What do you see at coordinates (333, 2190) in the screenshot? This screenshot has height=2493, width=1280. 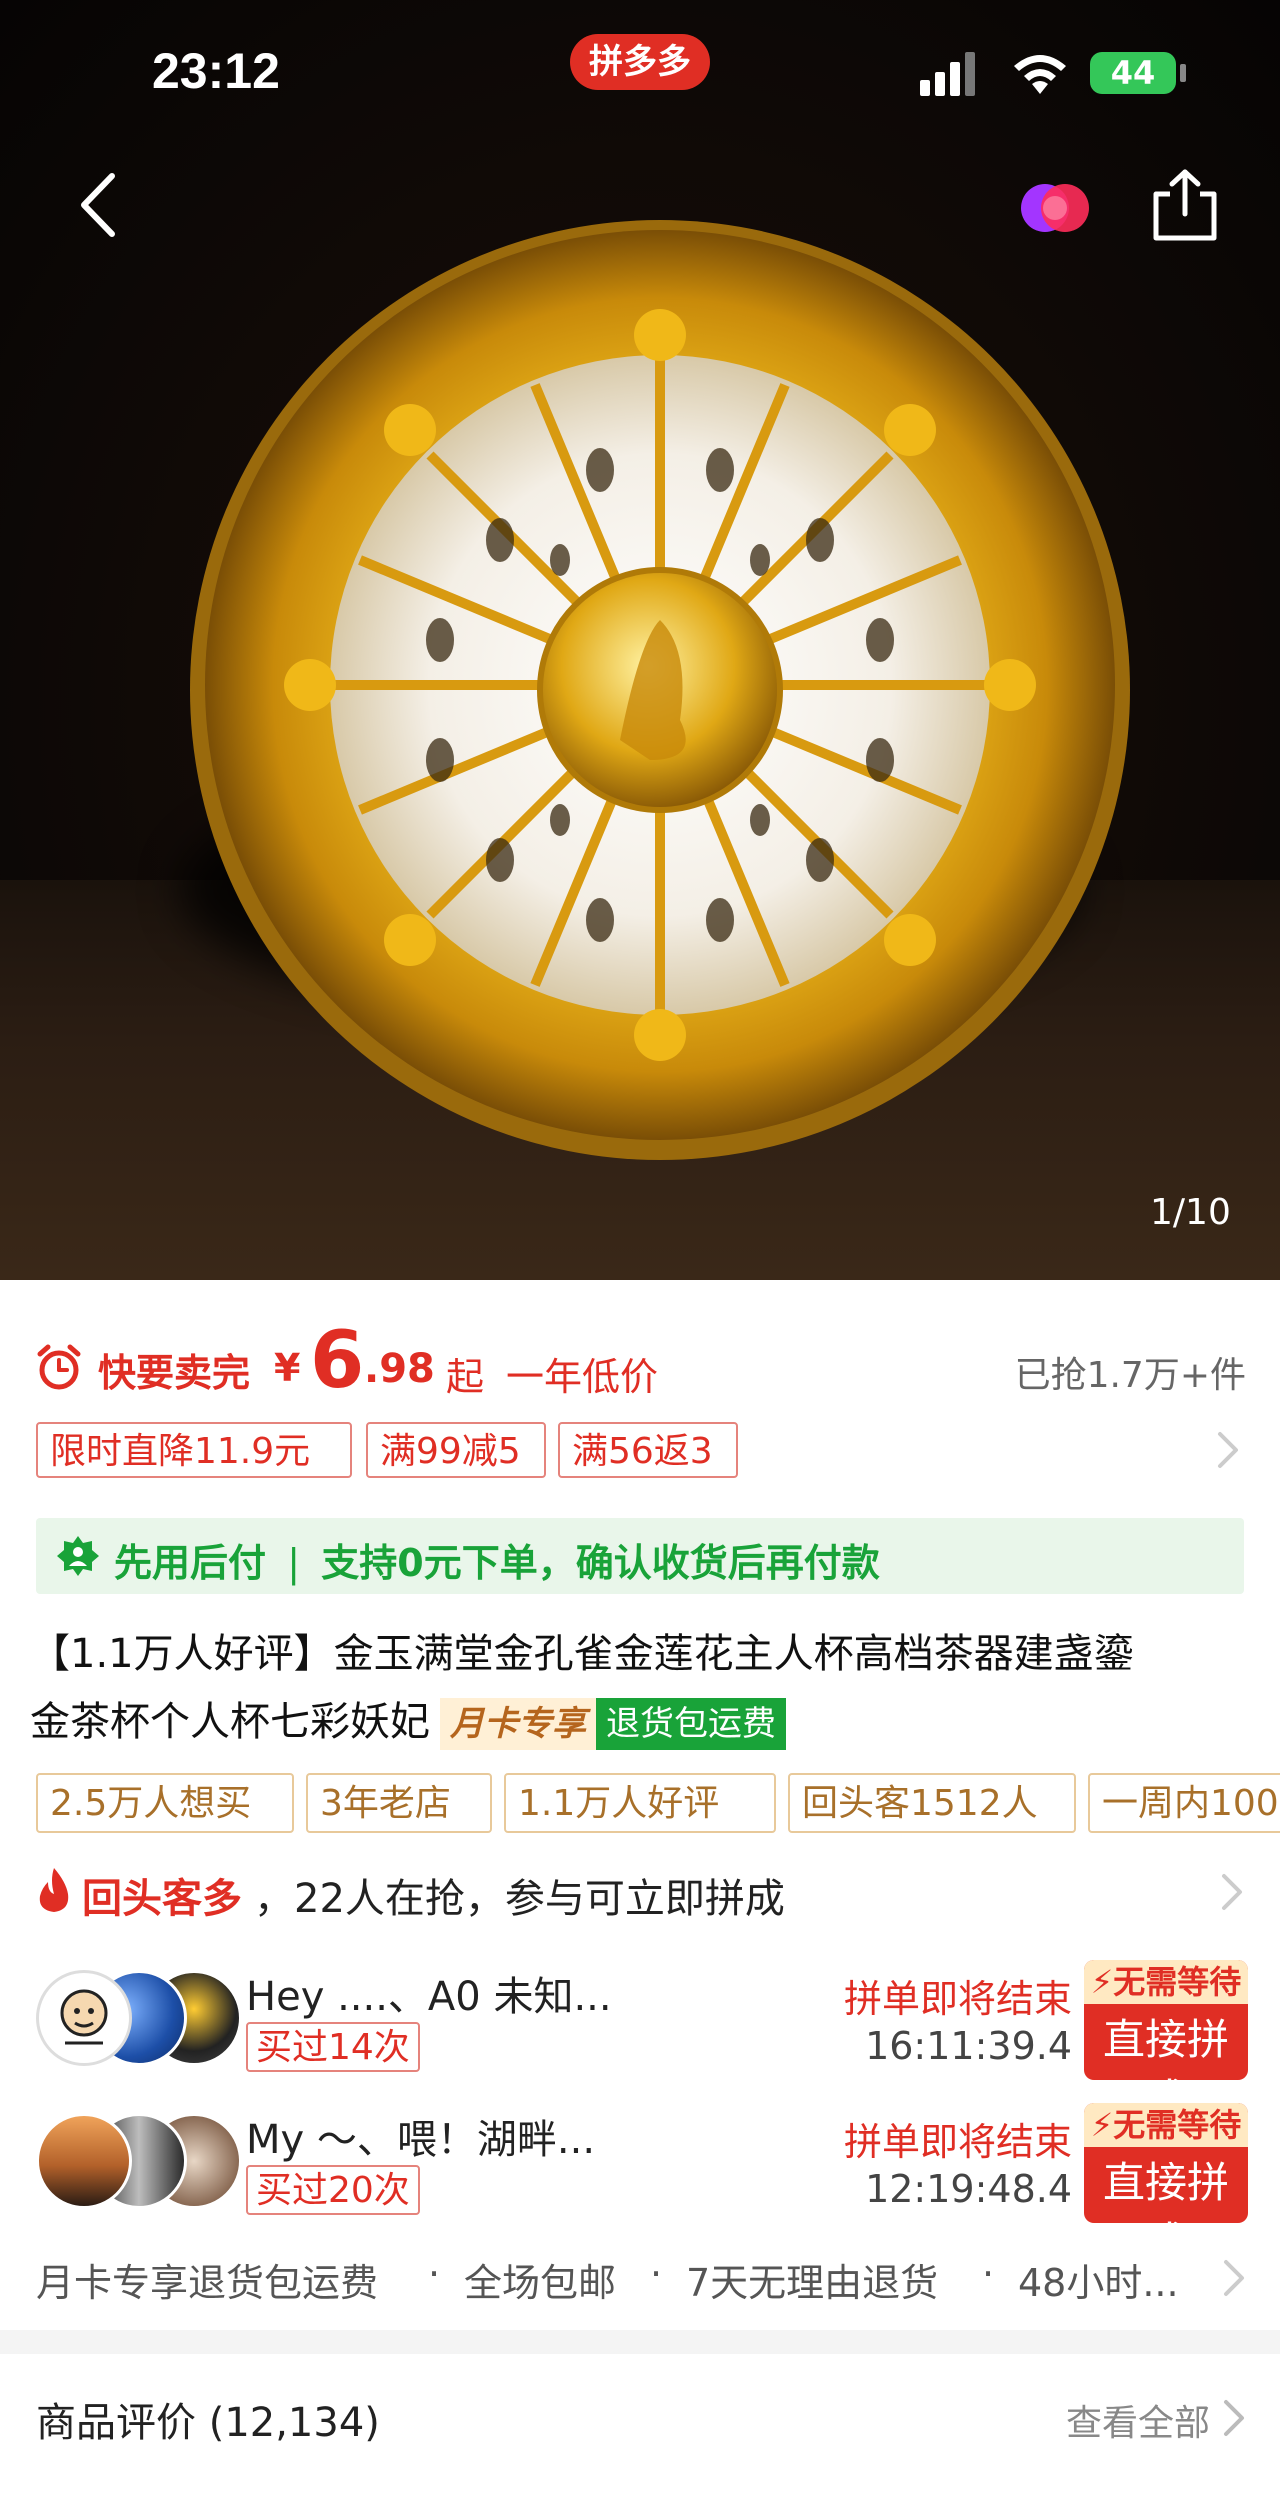 I see `bought-count-badge: 买过20次` at bounding box center [333, 2190].